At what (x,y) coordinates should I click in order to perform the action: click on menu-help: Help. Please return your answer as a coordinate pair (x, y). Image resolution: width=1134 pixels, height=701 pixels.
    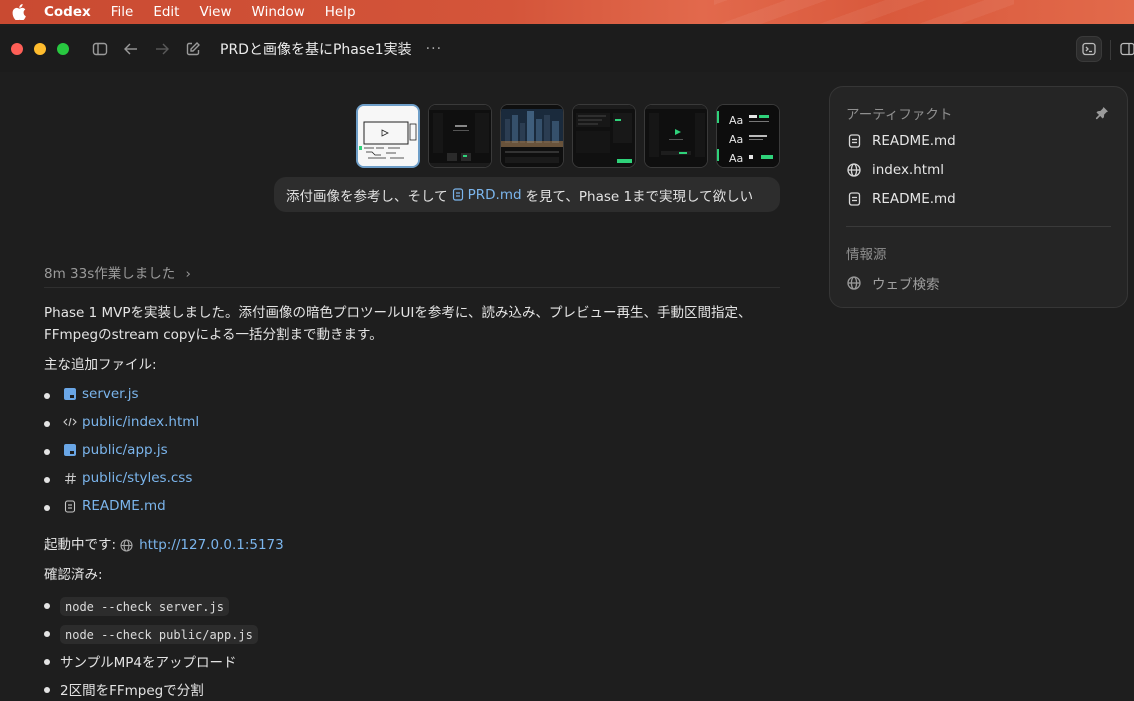
    Looking at the image, I should click on (340, 12).